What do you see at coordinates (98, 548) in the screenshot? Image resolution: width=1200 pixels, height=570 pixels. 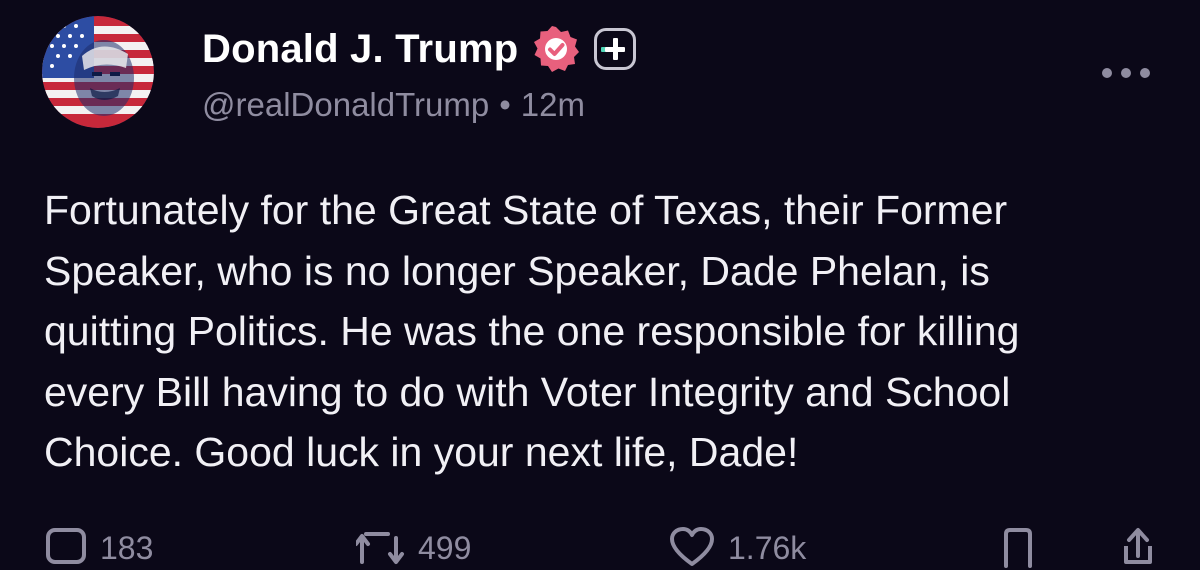 I see `reply-button: 183` at bounding box center [98, 548].